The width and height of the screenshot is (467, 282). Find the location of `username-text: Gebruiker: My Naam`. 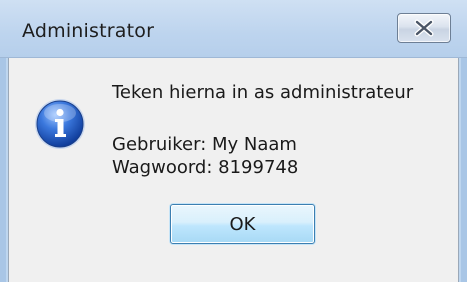

username-text: Gebruiker: My Naam is located at coordinates (204, 144).